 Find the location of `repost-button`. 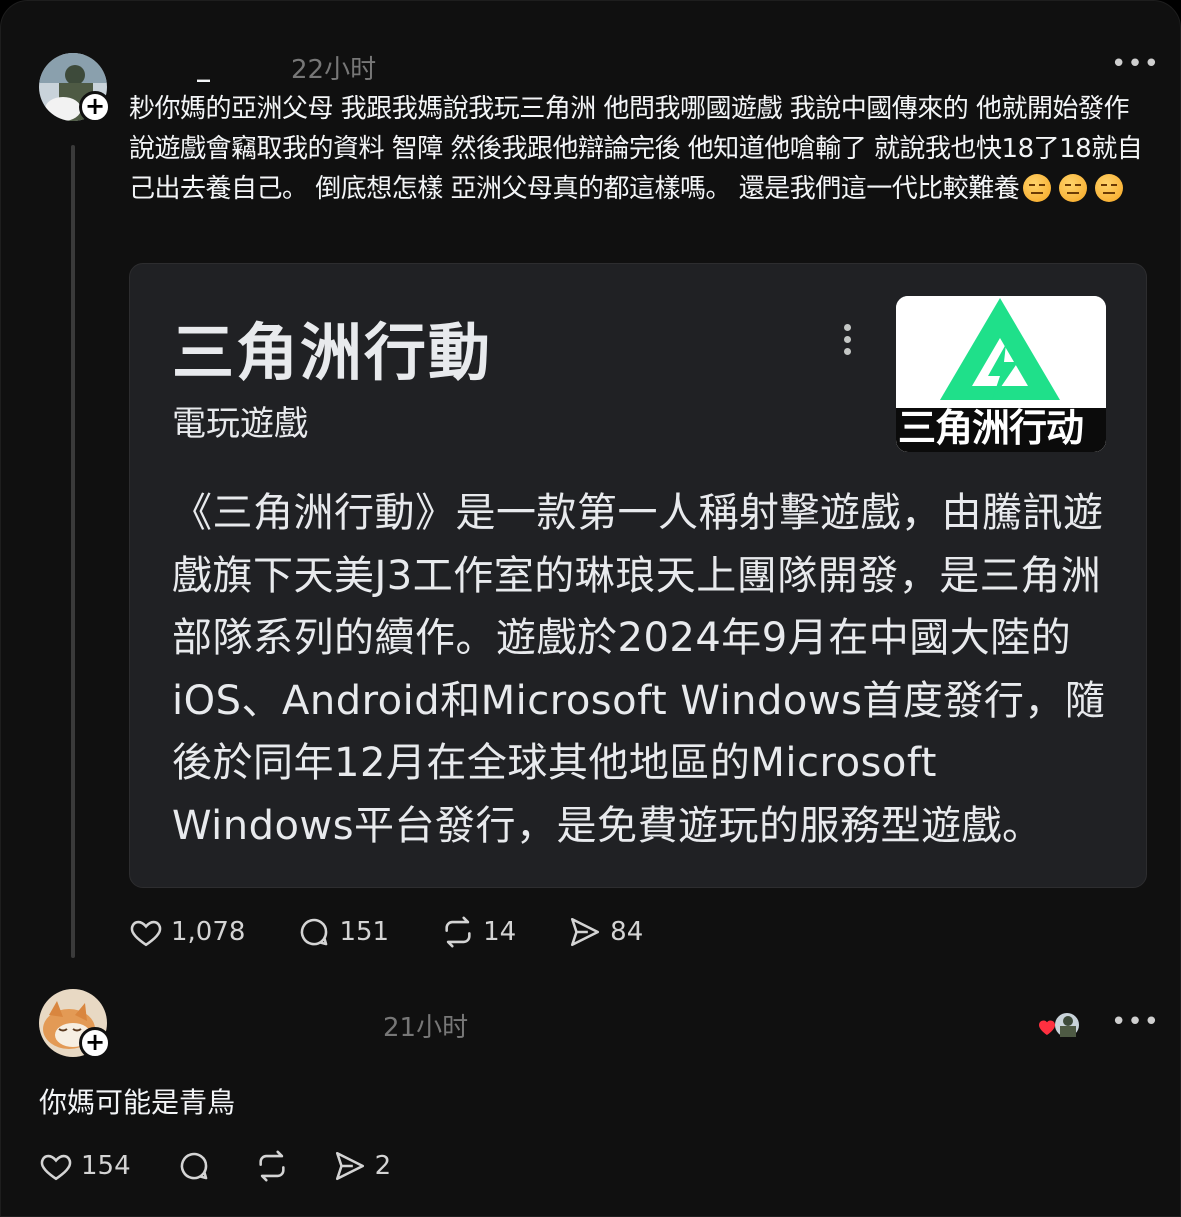

repost-button is located at coordinates (272, 1166).